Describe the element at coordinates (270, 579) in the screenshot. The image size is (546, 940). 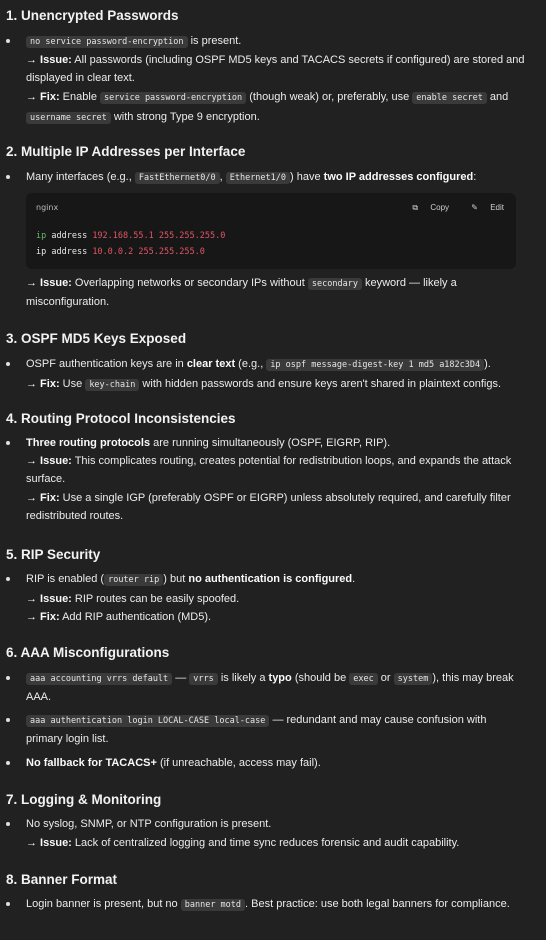
I see `bold-text: no authentication is configured` at that location.